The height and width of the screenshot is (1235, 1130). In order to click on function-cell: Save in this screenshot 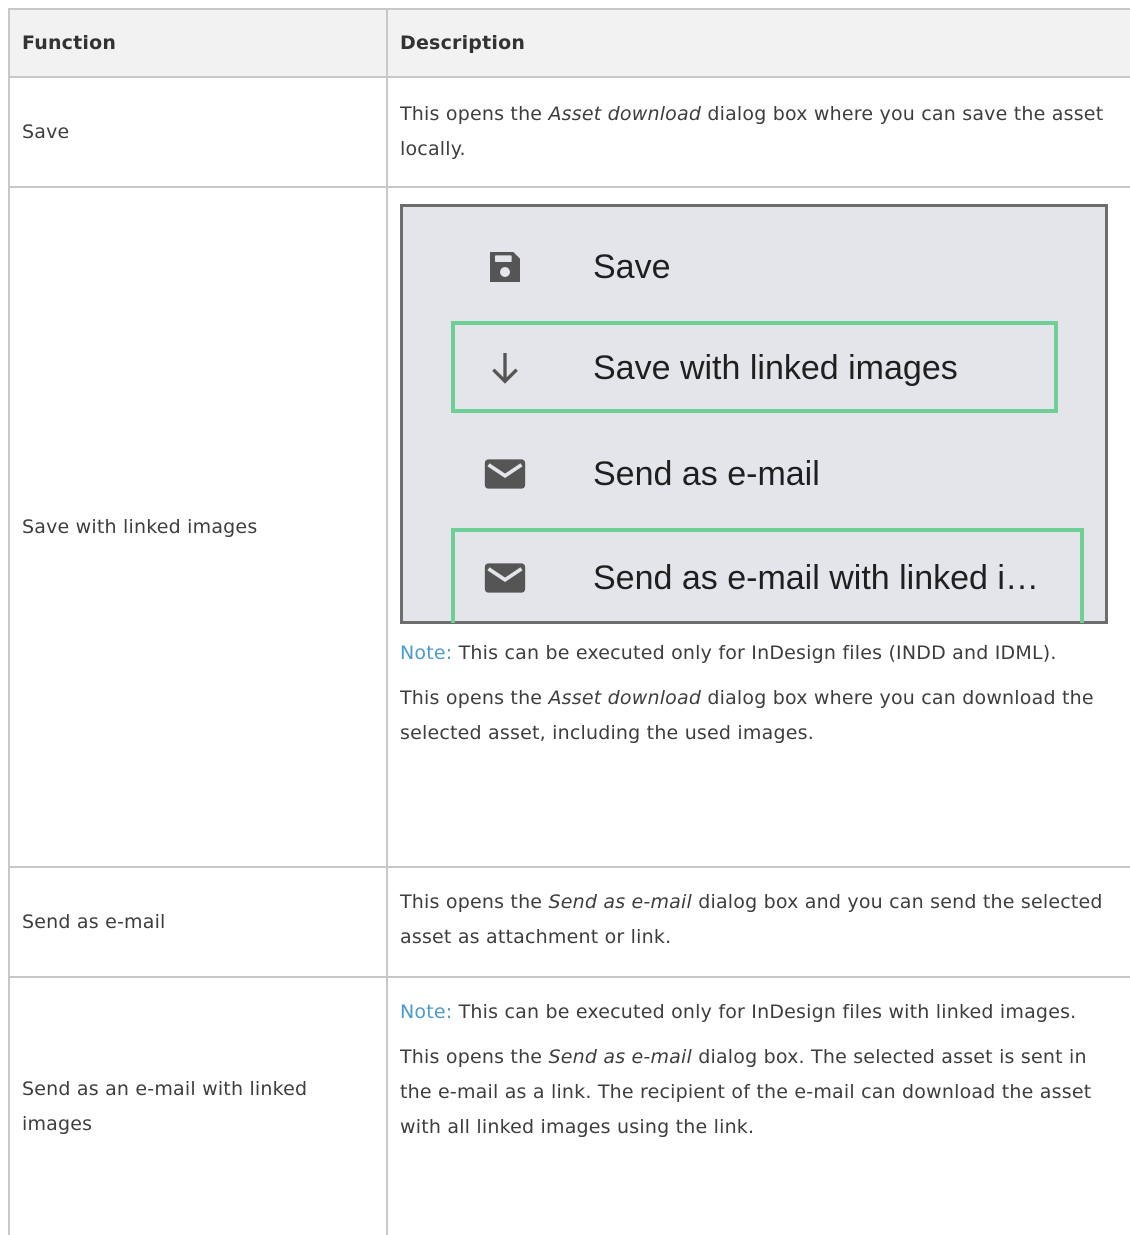, I will do `click(198, 132)`.